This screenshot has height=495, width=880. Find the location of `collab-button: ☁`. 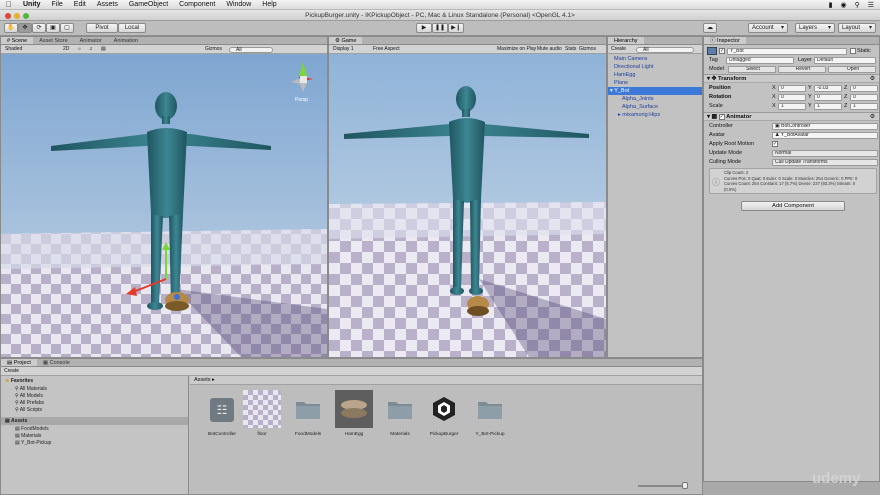

collab-button: ☁ is located at coordinates (710, 28).